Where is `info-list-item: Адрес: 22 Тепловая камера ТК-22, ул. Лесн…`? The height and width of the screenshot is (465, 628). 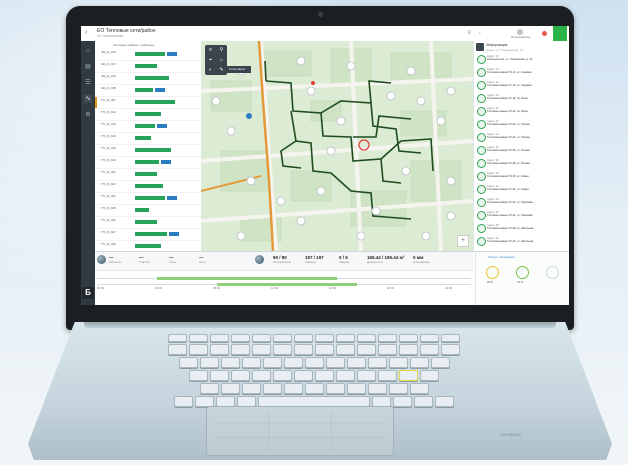 info-list-item: Адрес: 22 Тепловая камера ТК-22, ул. Лесн… is located at coordinates (521, 124).